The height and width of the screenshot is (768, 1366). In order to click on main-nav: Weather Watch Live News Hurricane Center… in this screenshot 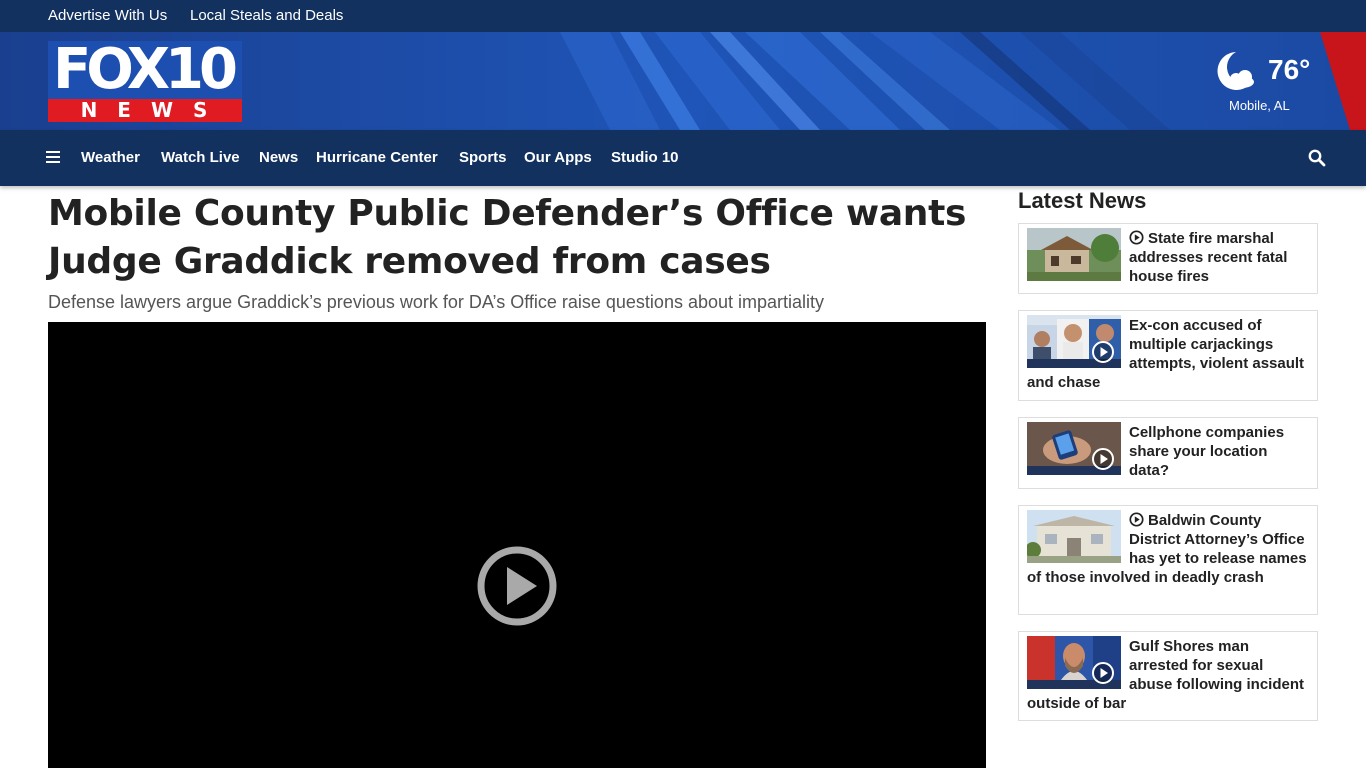, I will do `click(683, 158)`.